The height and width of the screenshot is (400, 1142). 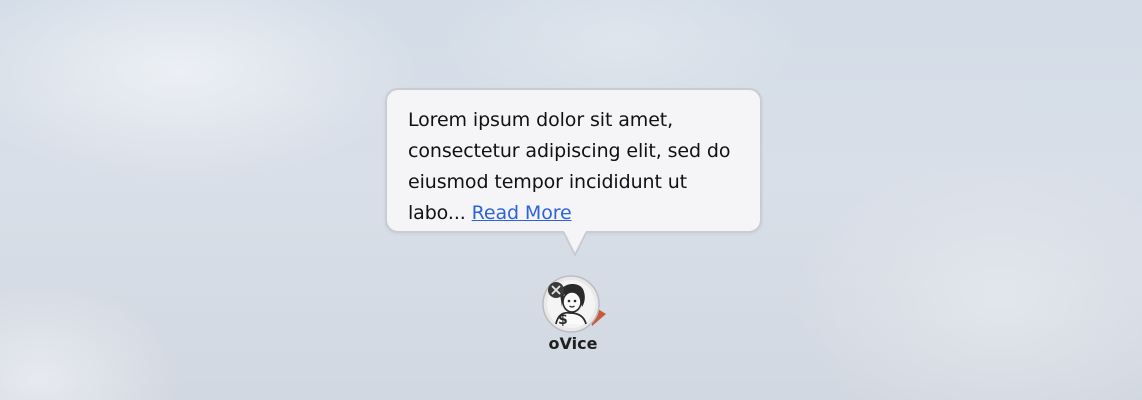 What do you see at coordinates (522, 213) in the screenshot?
I see `read-more-link: Read More` at bounding box center [522, 213].